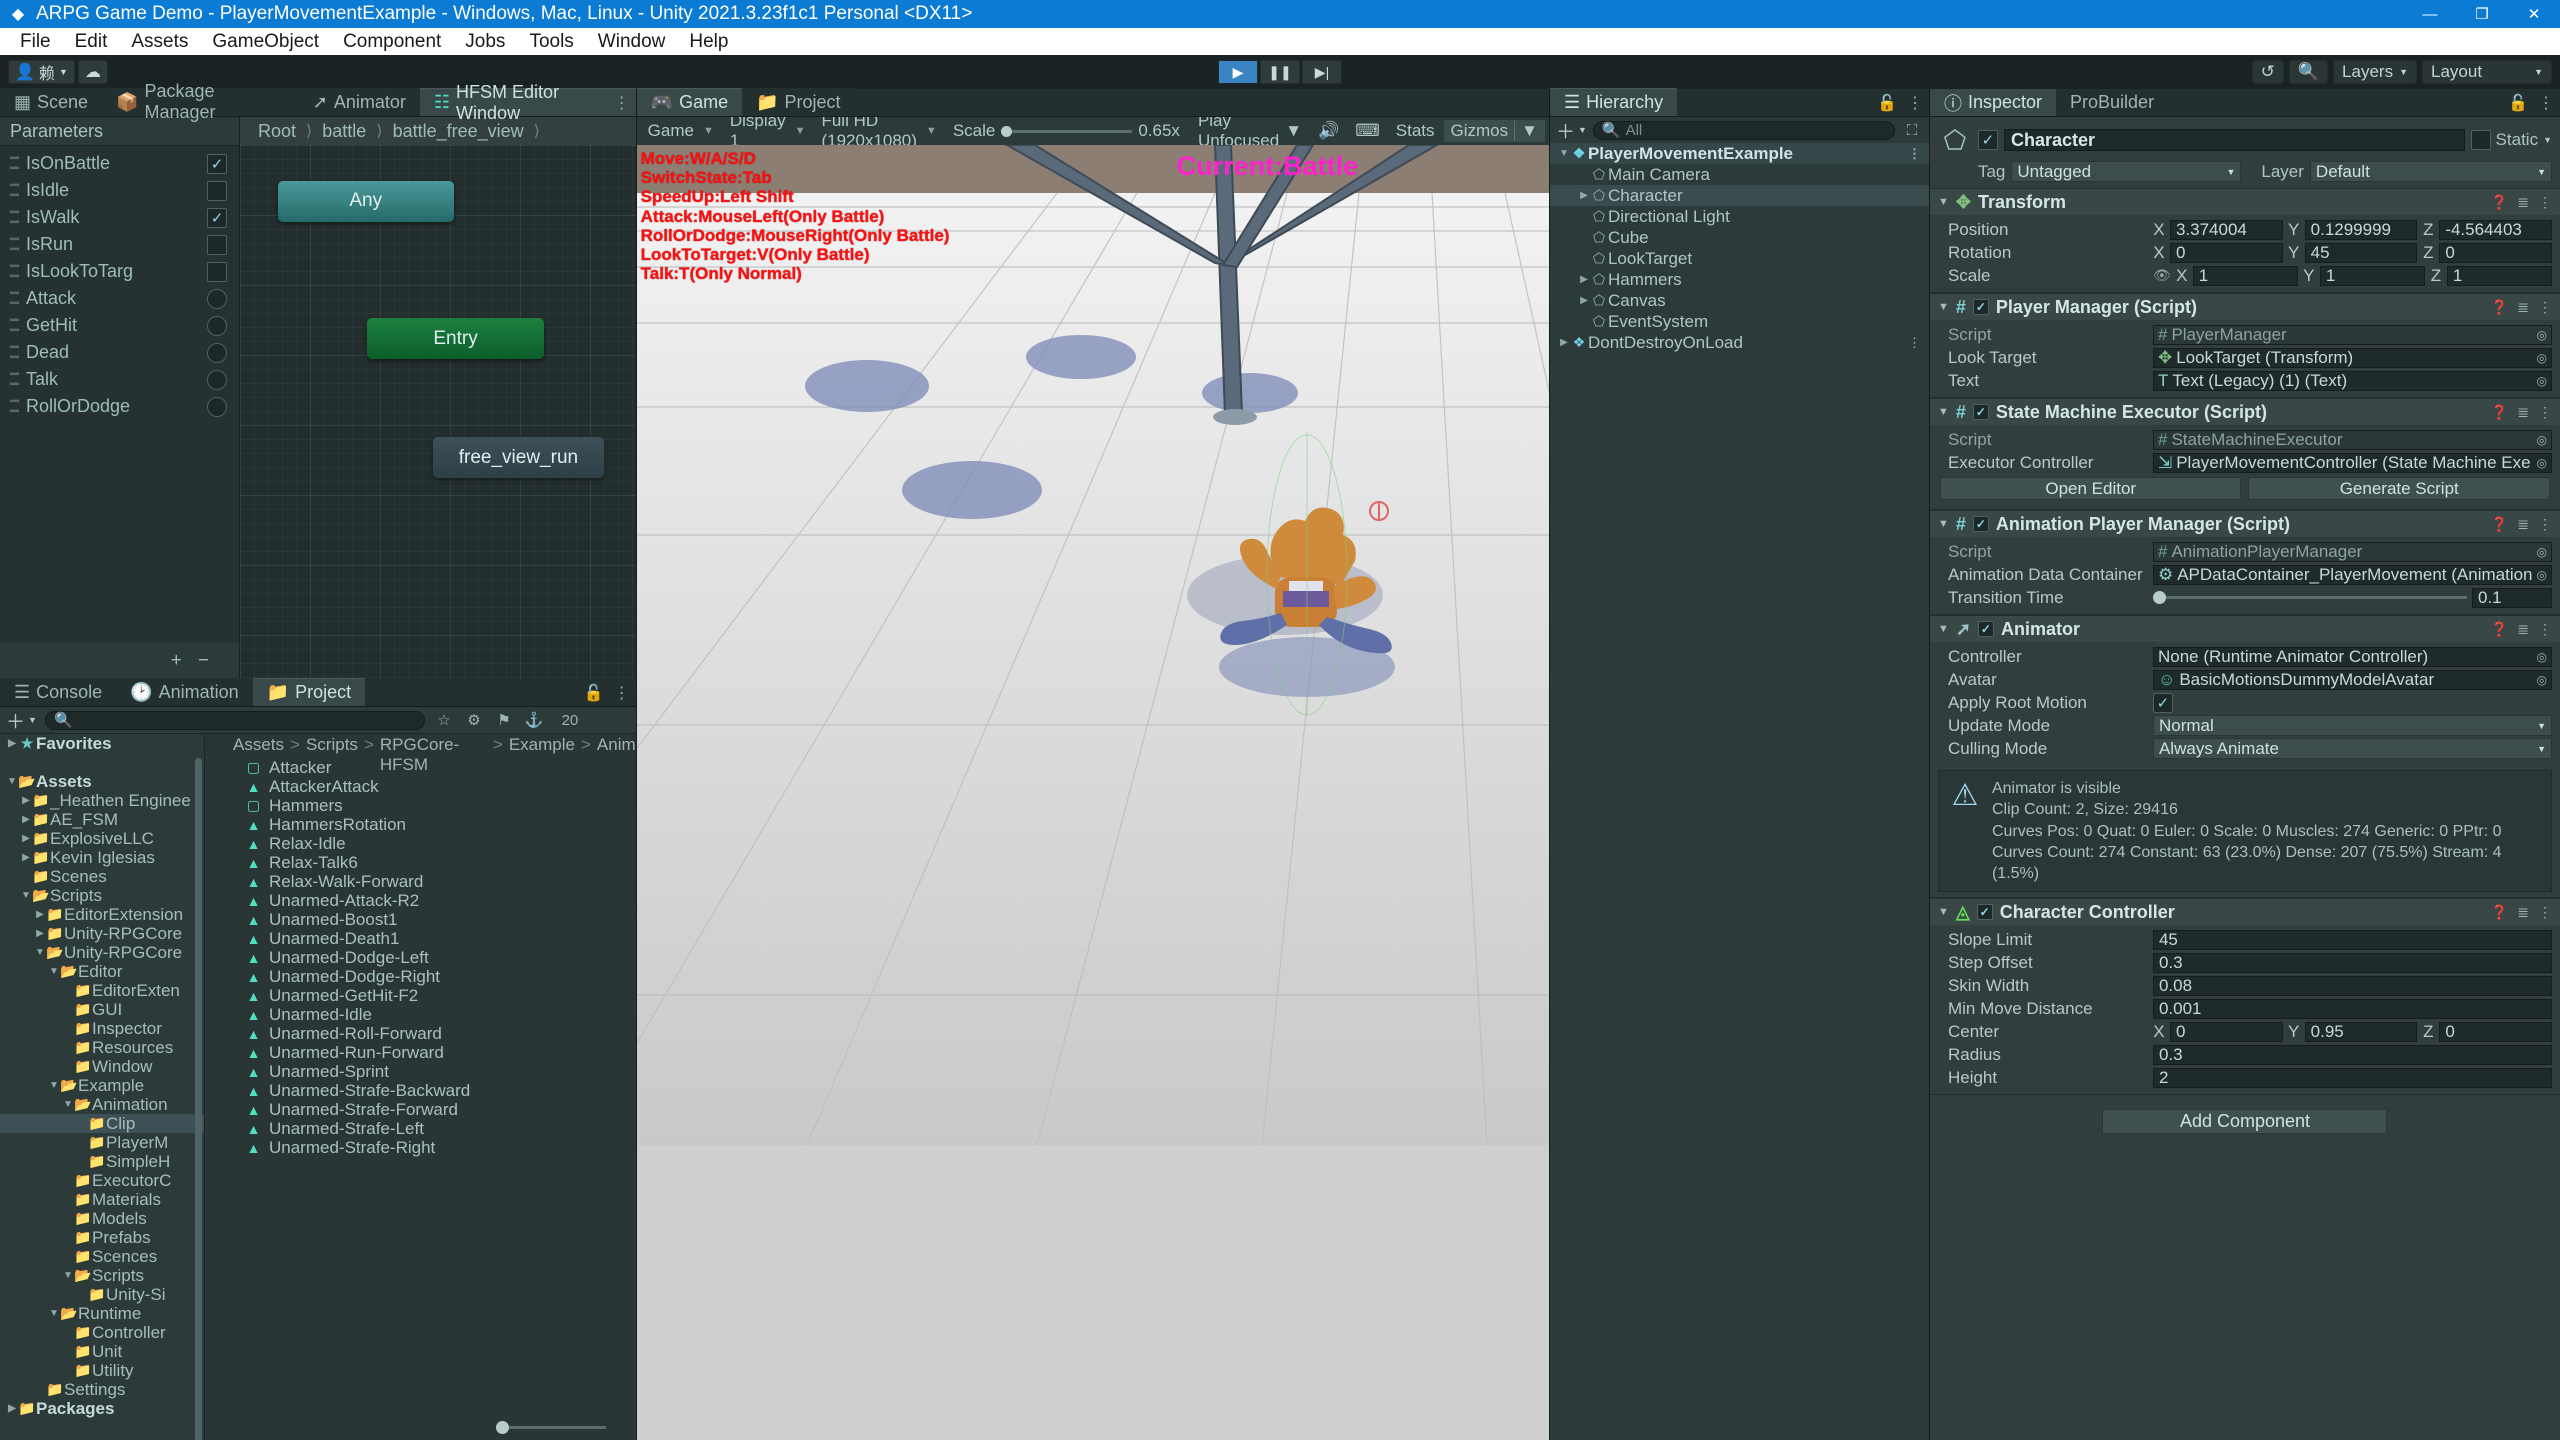 The image size is (2560, 1440). What do you see at coordinates (767, 130) in the screenshot?
I see `display-dropdown: Display 1 ▼` at bounding box center [767, 130].